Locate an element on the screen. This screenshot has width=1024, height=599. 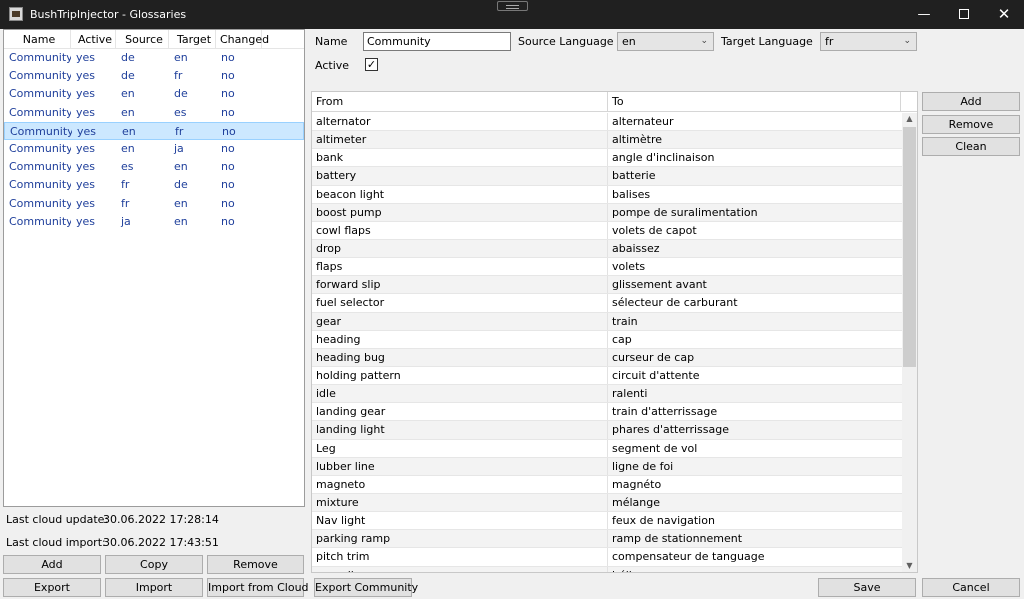
term-row: fuel selector sélecteur de carburant is located at coordinates (607, 303).